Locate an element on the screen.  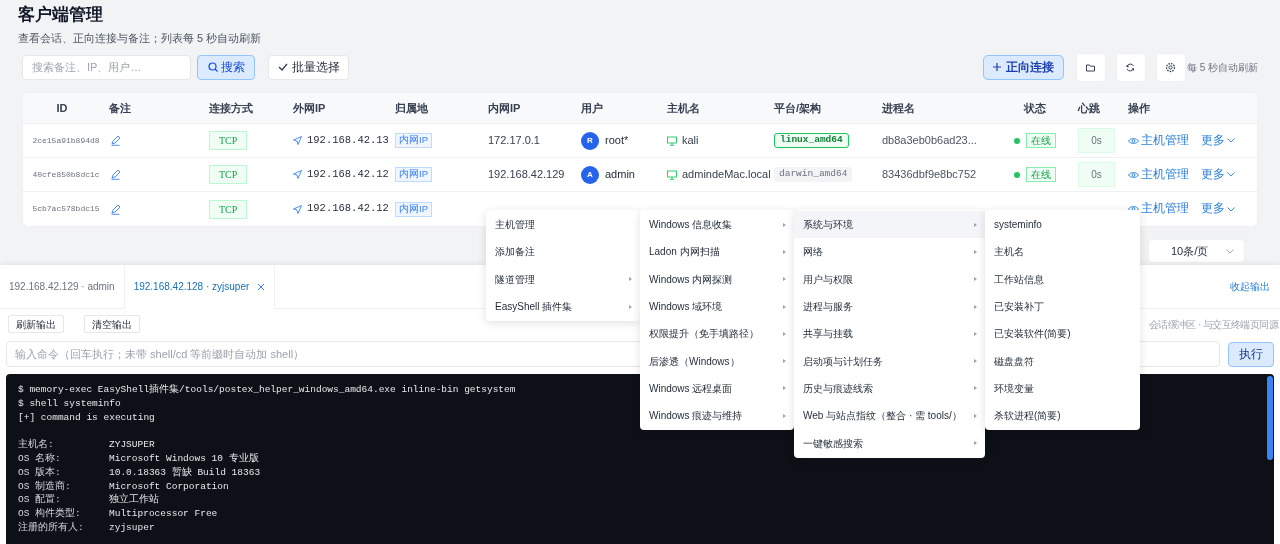
session-tab: 192.168.42.129 · admin is located at coordinates (62, 286).